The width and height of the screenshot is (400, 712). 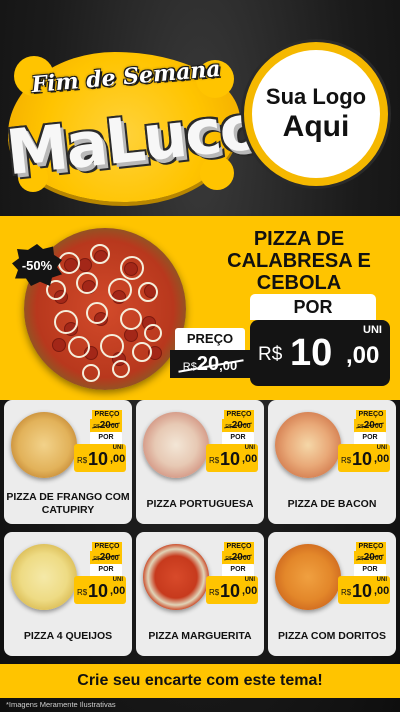 What do you see at coordinates (210, 364) in the screenshot?
I see `featured-old-price: R$20,00` at bounding box center [210, 364].